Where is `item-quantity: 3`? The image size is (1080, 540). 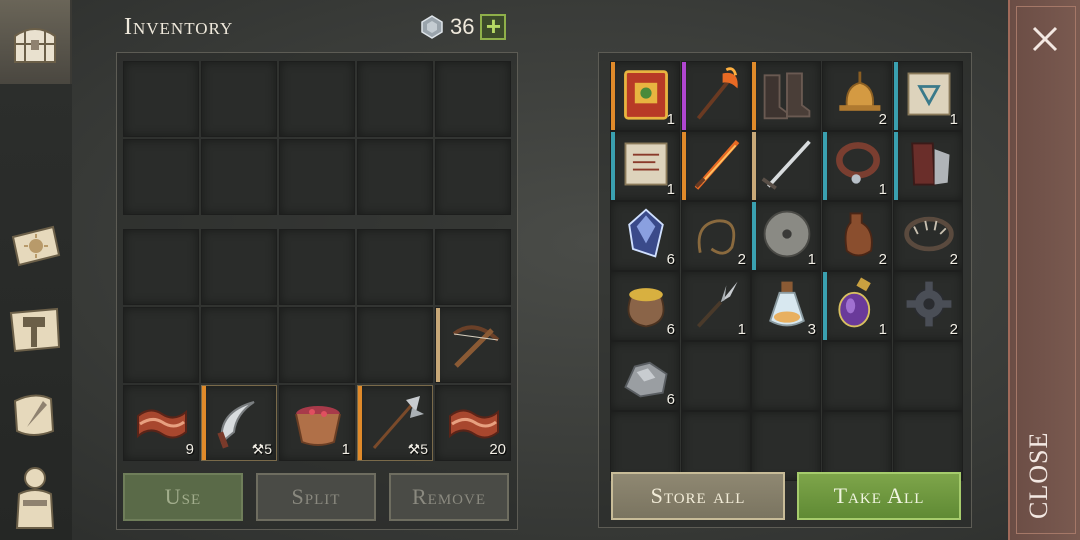
item-quantity: 3 is located at coordinates (811, 329).